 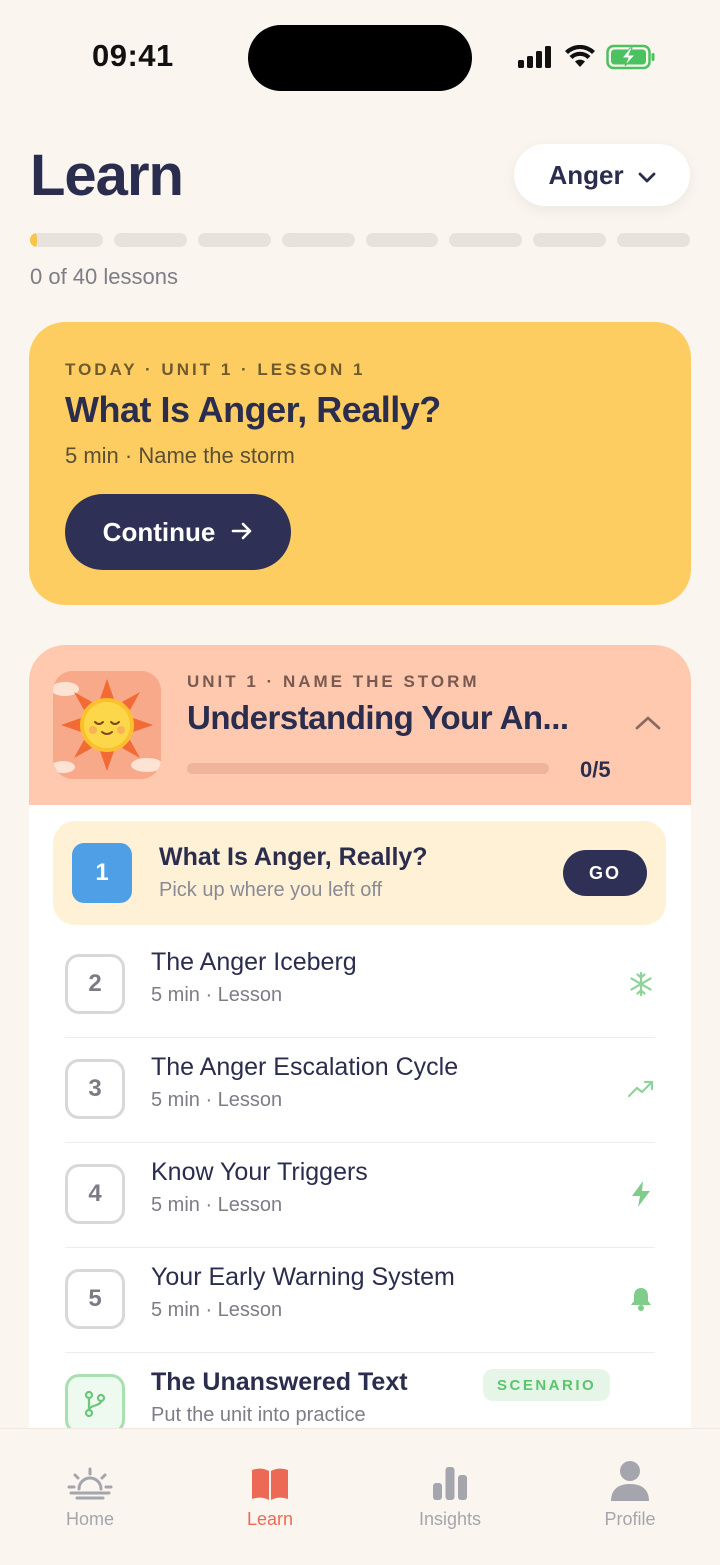 What do you see at coordinates (90, 1479) in the screenshot?
I see `sunrise-icon` at bounding box center [90, 1479].